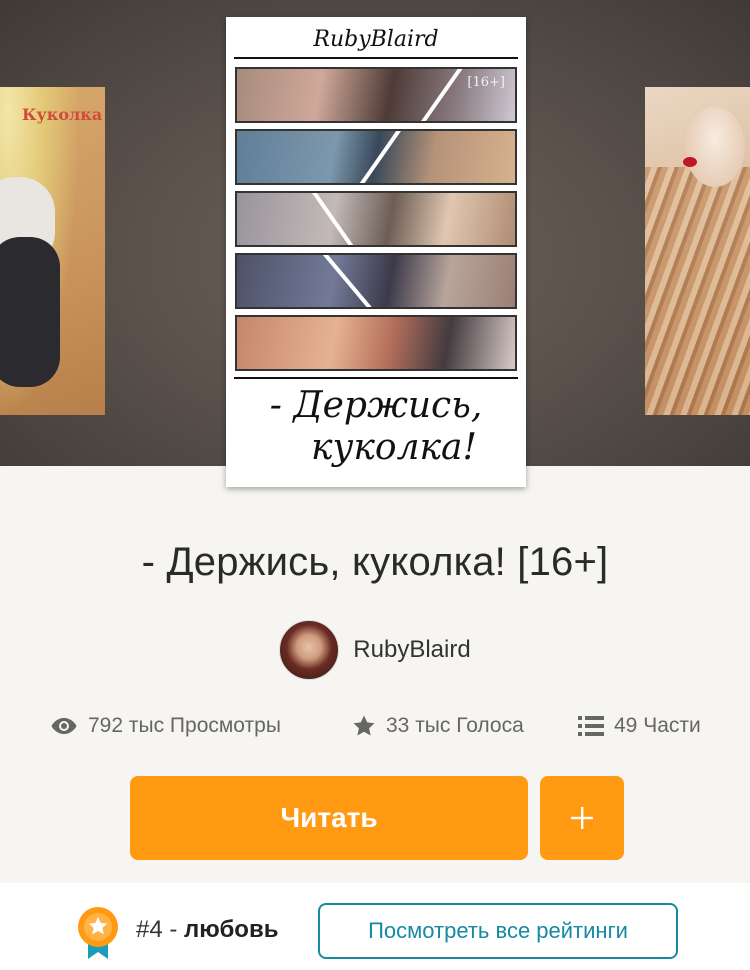 The image size is (750, 970). Describe the element at coordinates (376, 95) in the screenshot. I see `cover-photo-panel: [16+]` at that location.